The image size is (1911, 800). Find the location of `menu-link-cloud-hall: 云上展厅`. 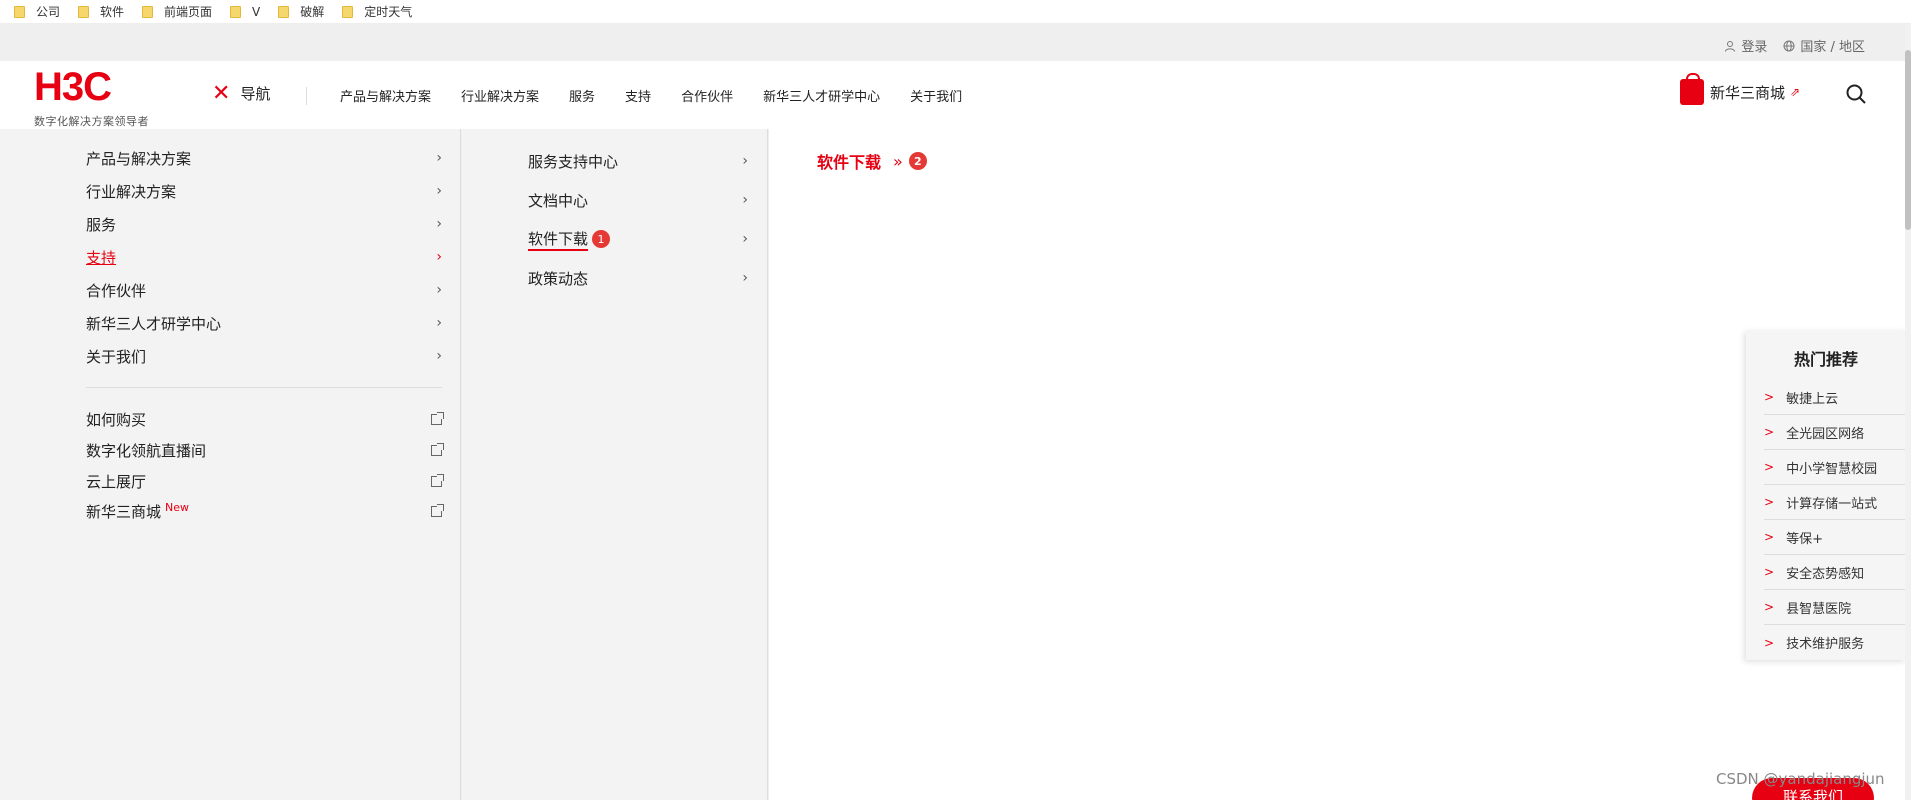

menu-link-cloud-hall: 云上展厅 is located at coordinates (265, 481).